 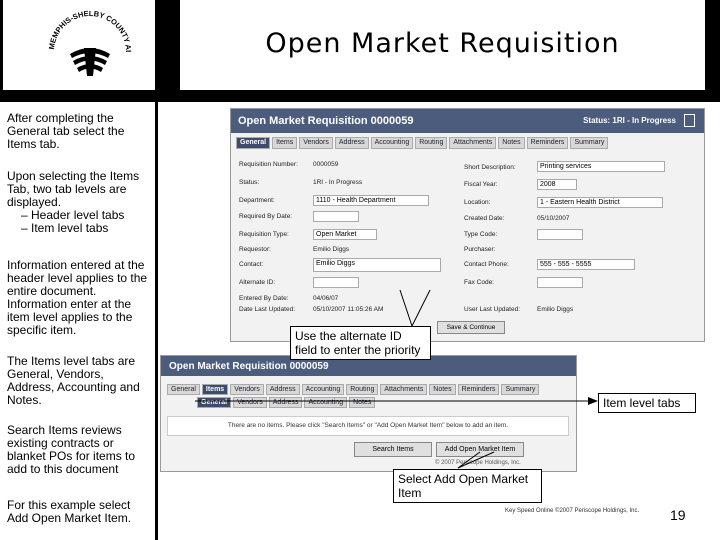 What do you see at coordinates (678, 515) in the screenshot?
I see `page-number: 19` at bounding box center [678, 515].